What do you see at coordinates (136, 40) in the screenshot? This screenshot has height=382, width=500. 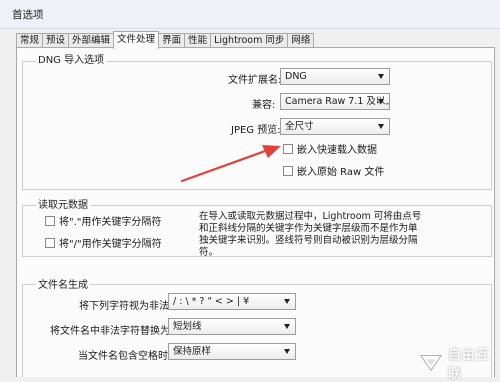 I see `tab-file-handling: 文件处理` at bounding box center [136, 40].